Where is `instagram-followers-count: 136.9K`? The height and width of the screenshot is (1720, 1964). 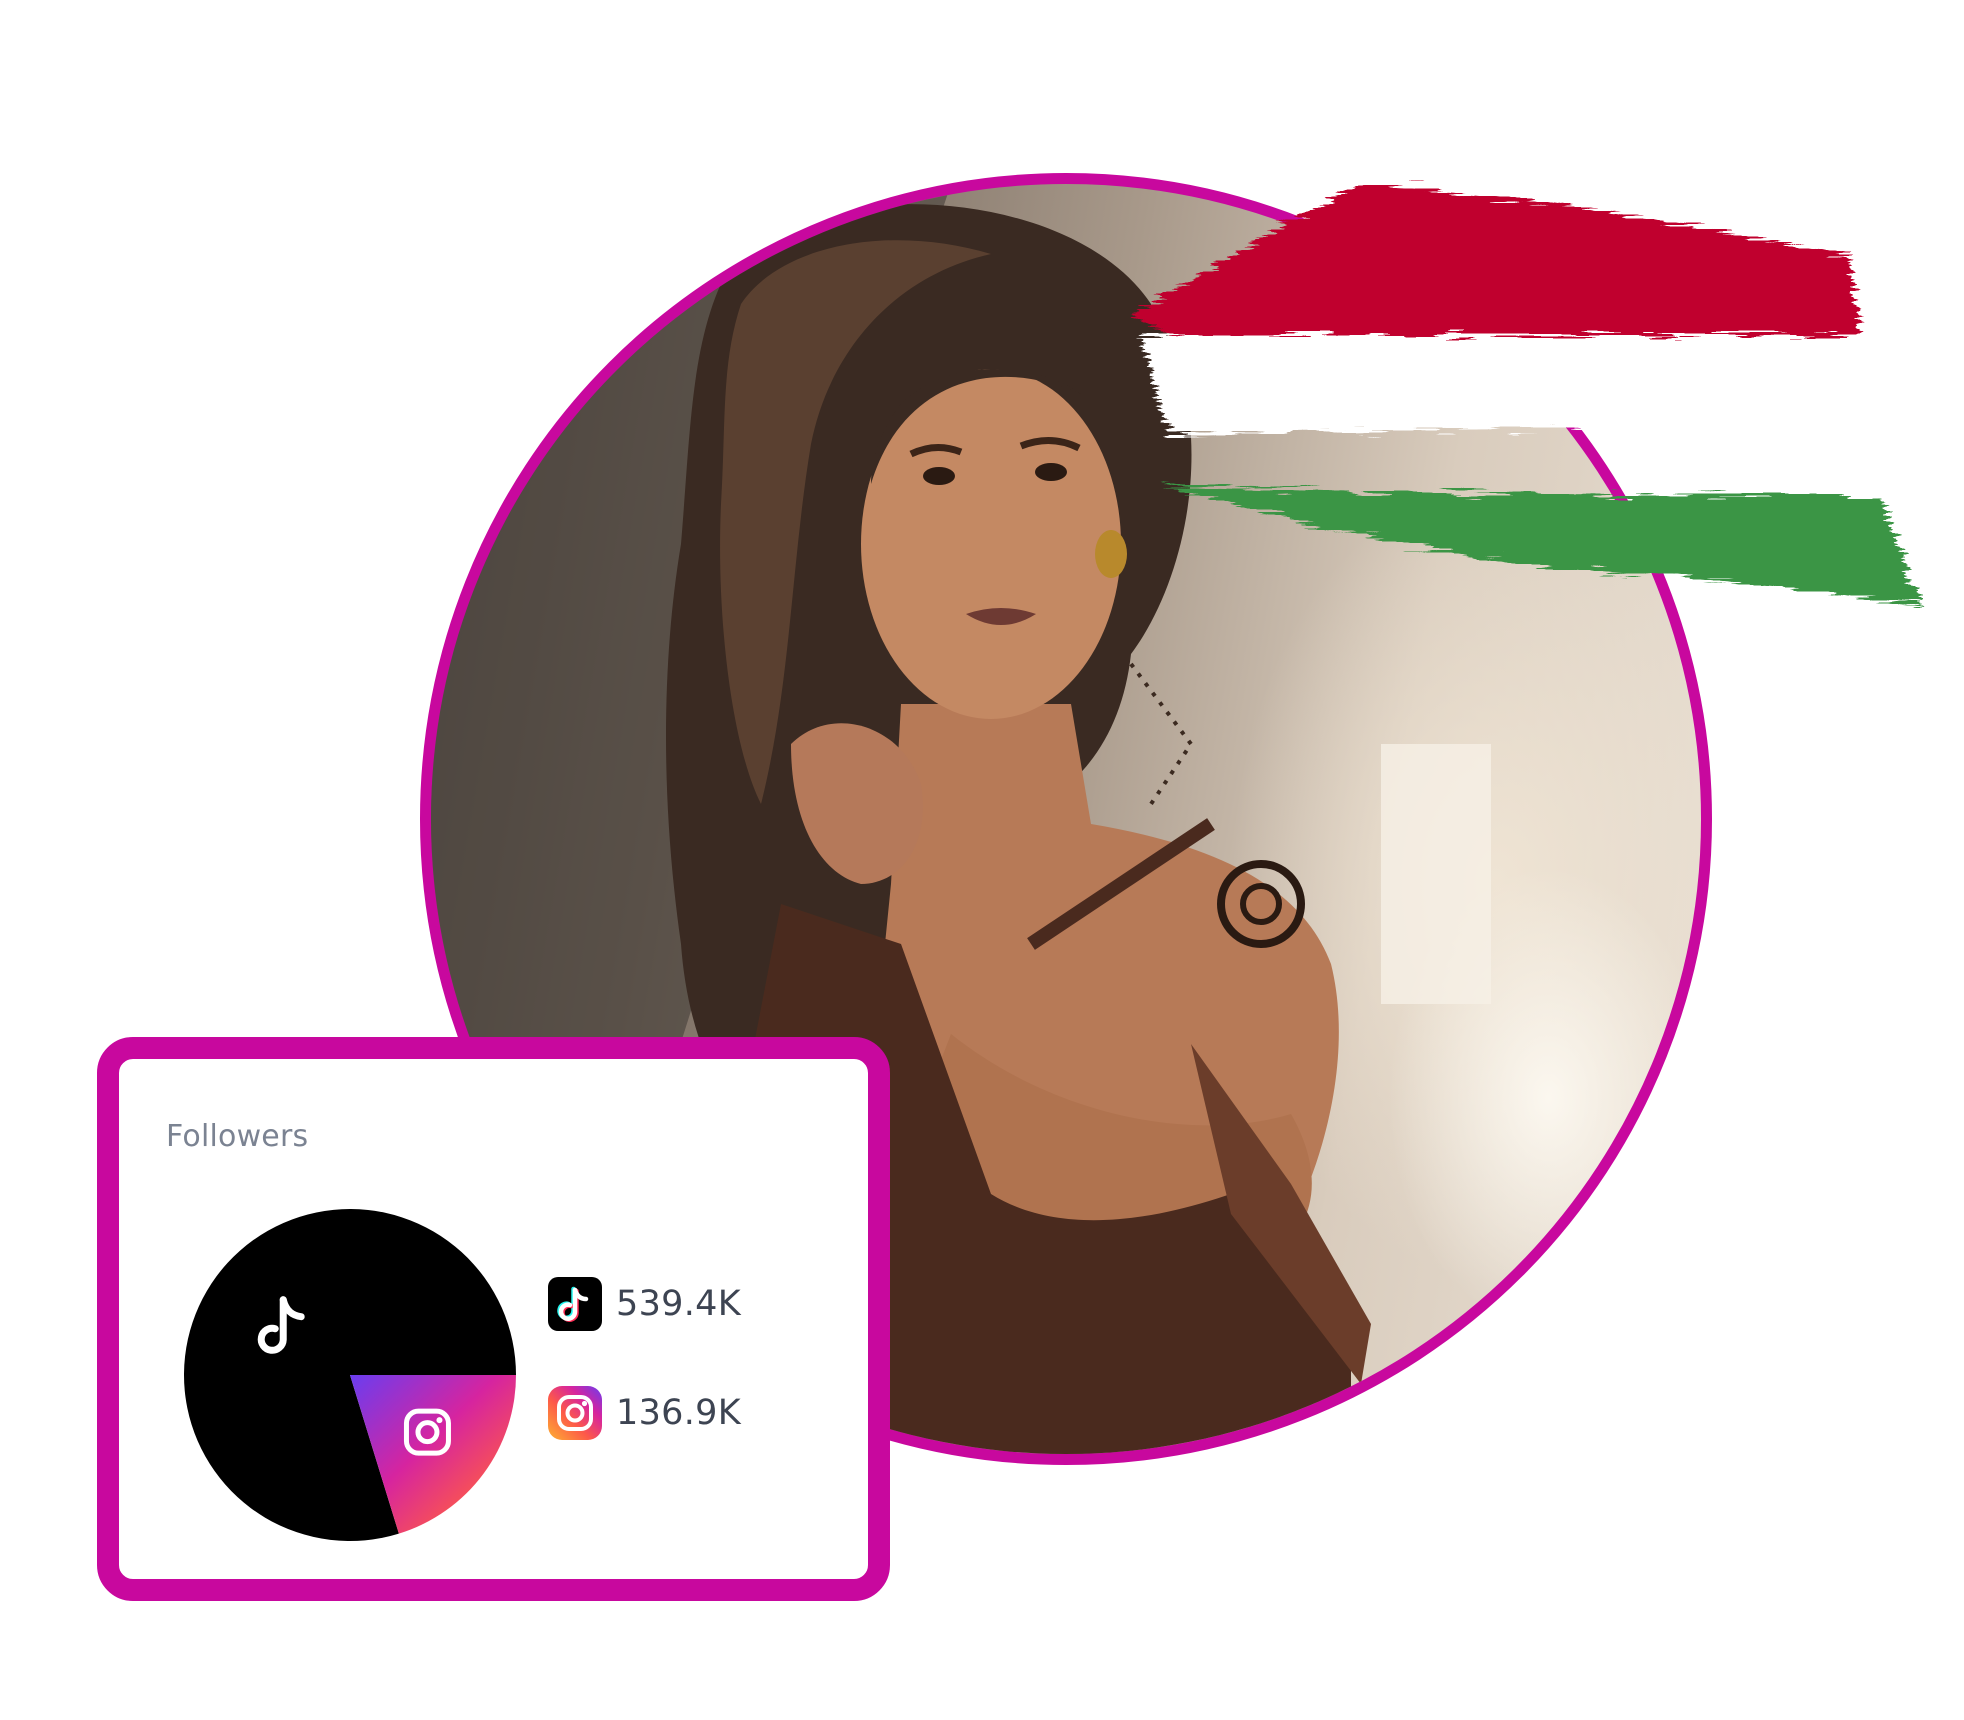 instagram-followers-count: 136.9K is located at coordinates (678, 1413).